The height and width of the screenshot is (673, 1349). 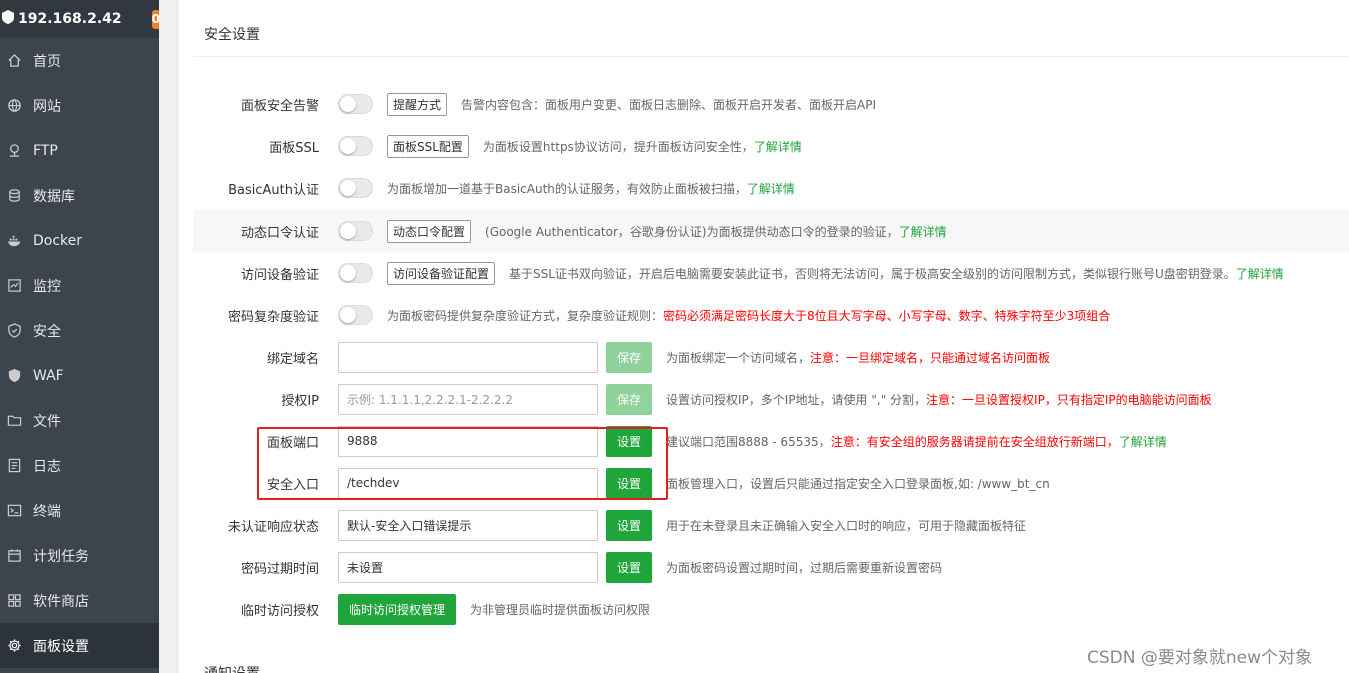 I want to click on alert-method-button: 提醒方式, so click(x=417, y=104).